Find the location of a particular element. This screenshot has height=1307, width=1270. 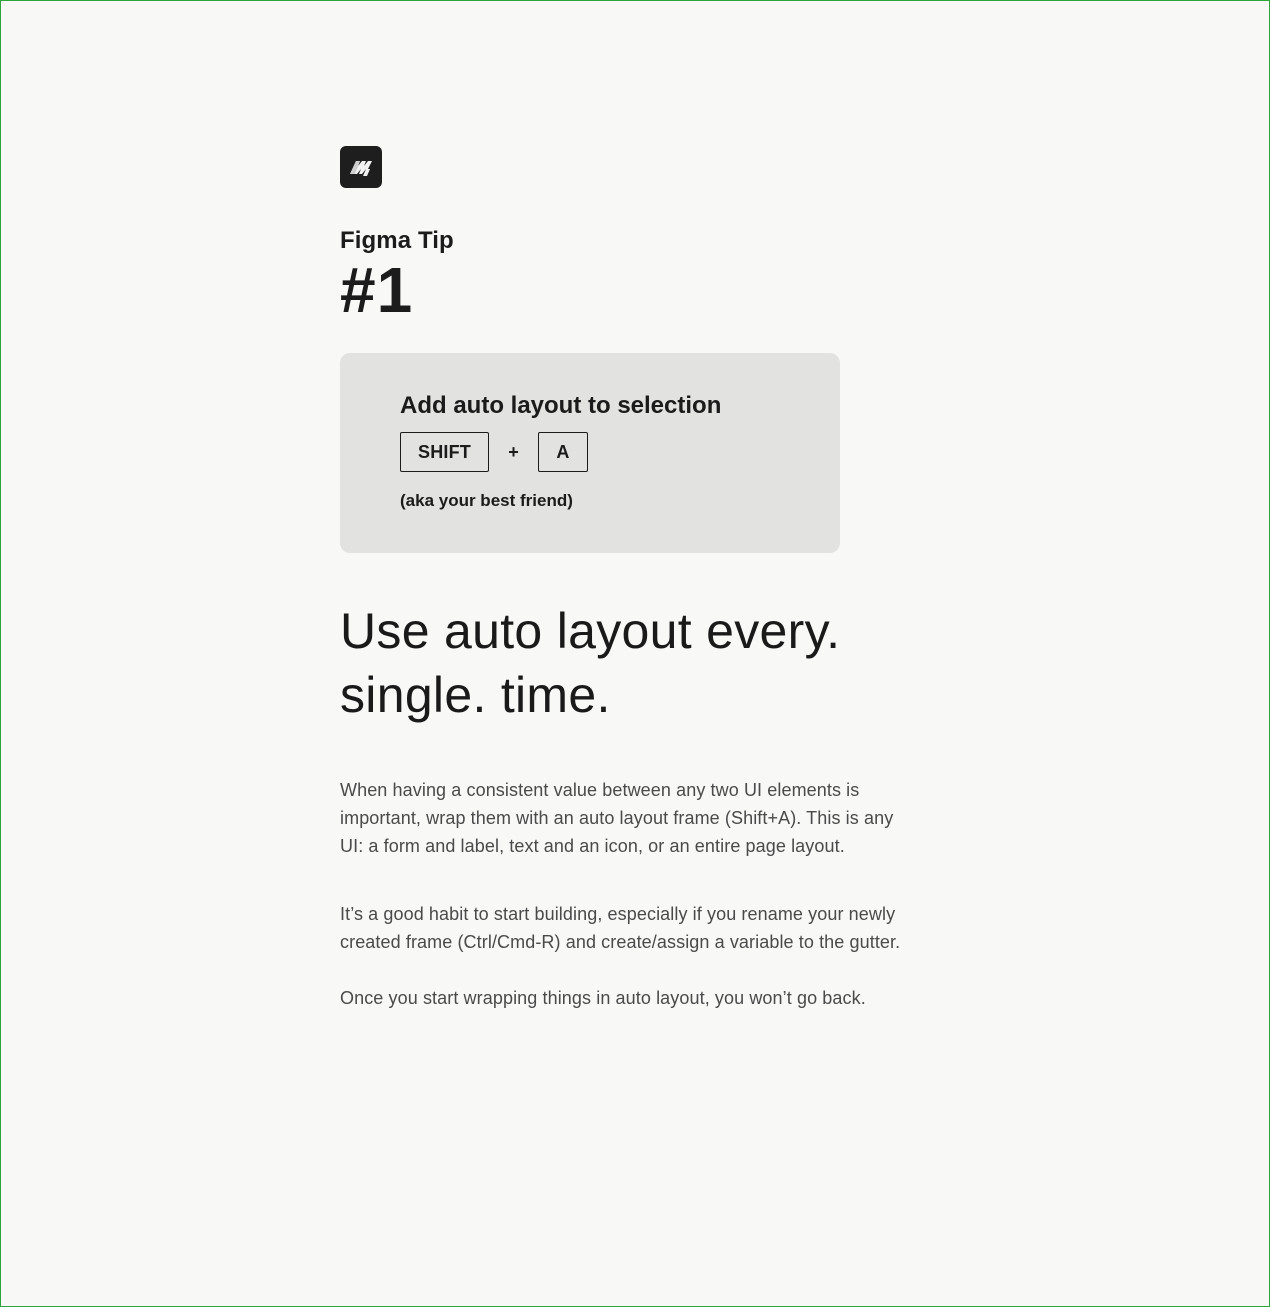

key-combo: SHIFT + A is located at coordinates (590, 452).